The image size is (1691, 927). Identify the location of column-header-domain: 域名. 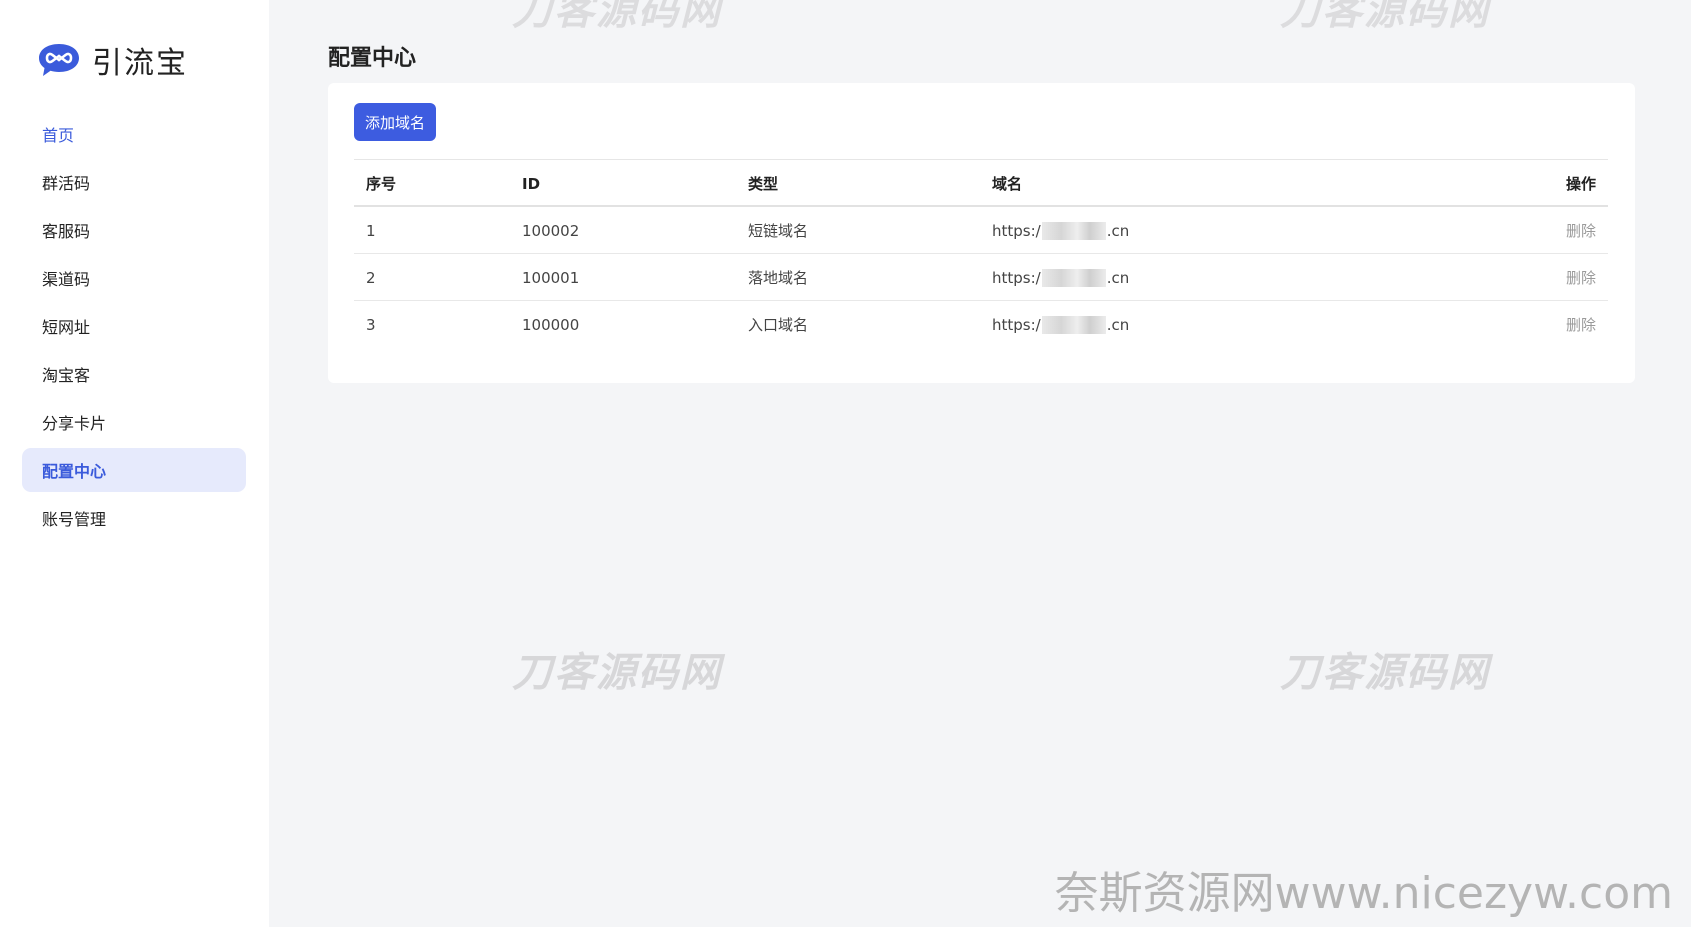
(1007, 184).